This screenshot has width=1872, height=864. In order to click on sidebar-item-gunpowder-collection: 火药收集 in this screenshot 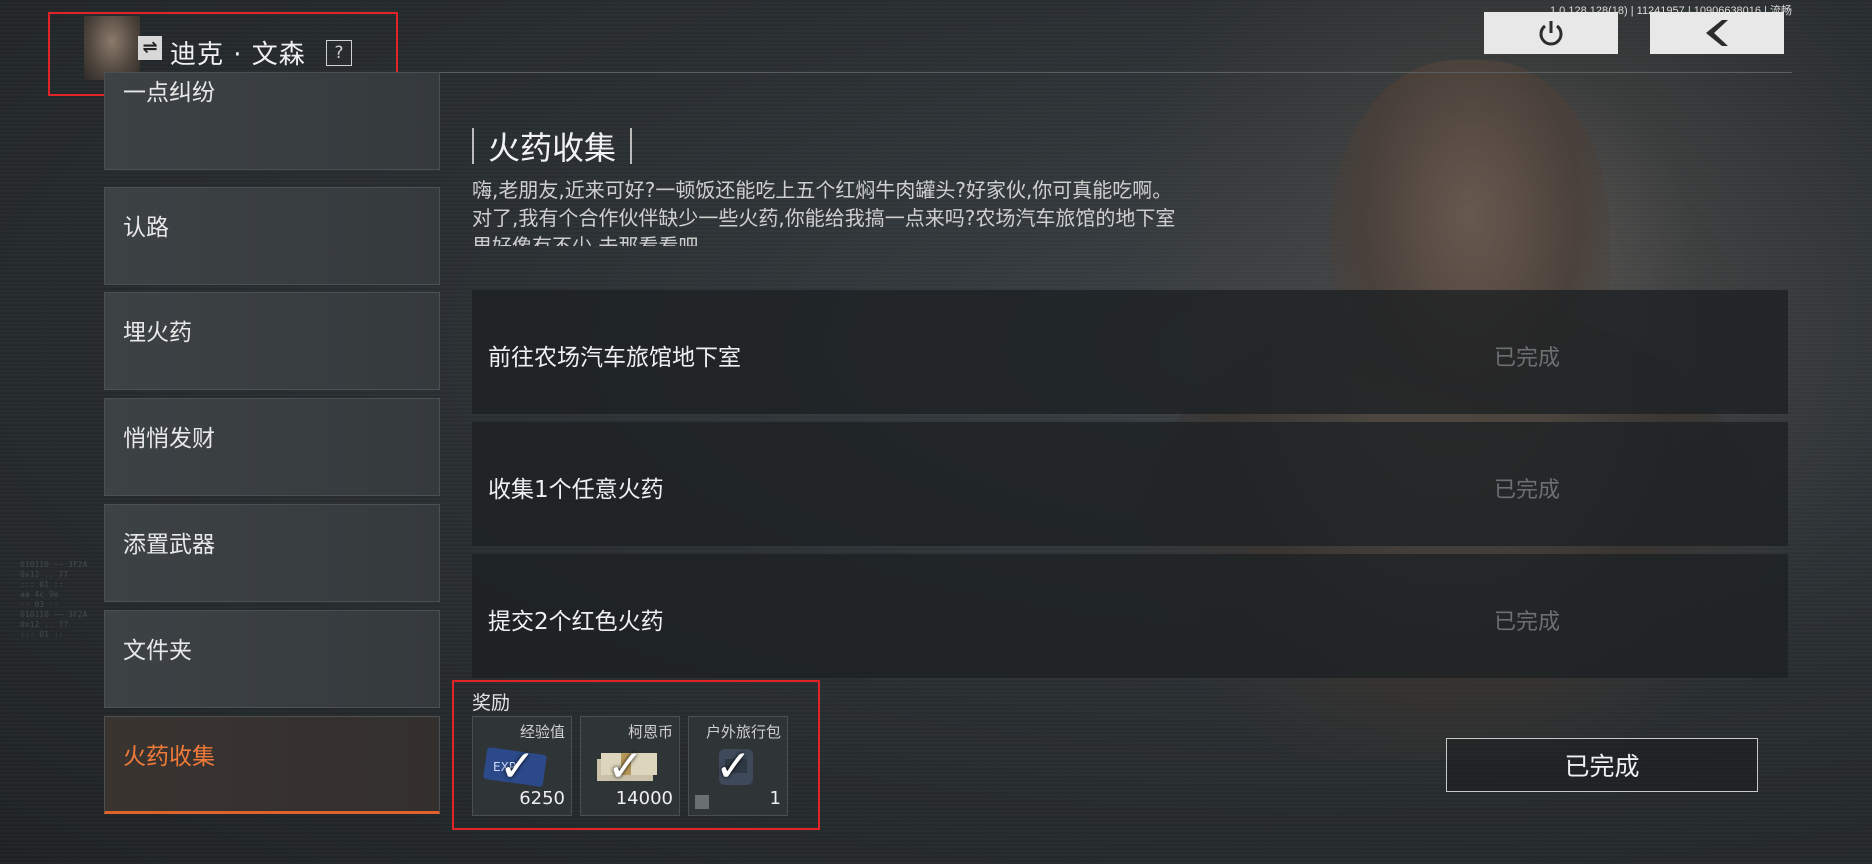, I will do `click(272, 765)`.